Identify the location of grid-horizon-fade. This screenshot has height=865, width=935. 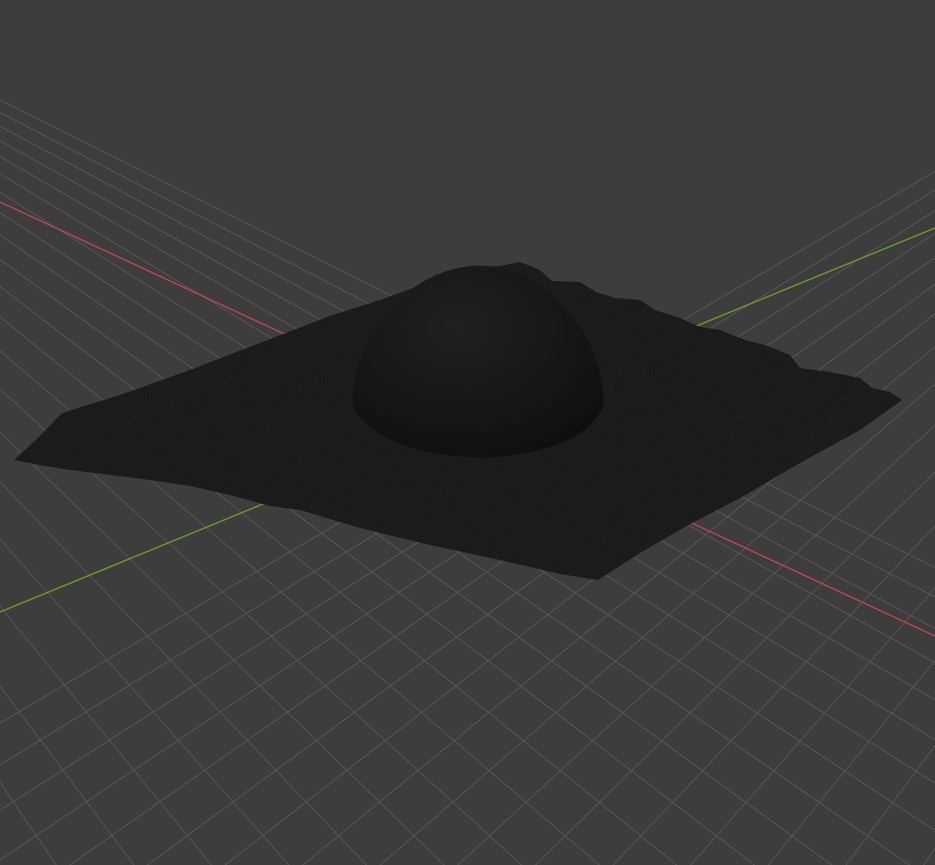
(467, 30).